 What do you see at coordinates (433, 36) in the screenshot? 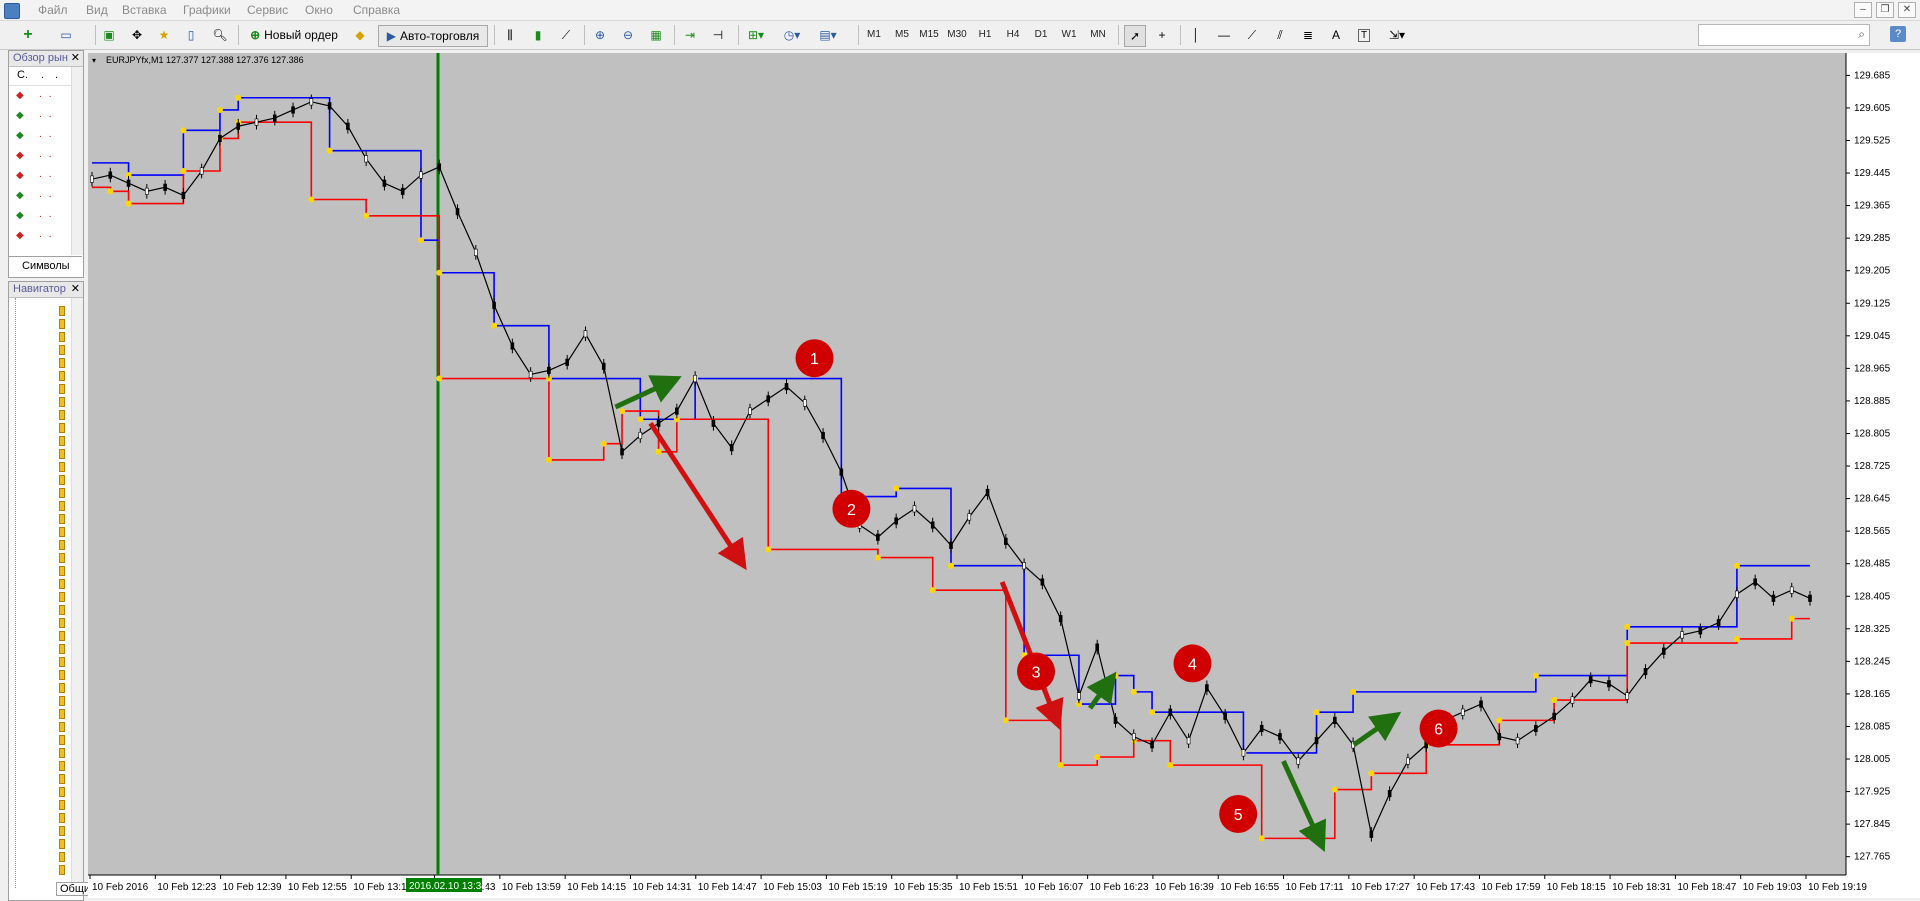
I see `autotrading-button: ▶ Авто-торговля` at bounding box center [433, 36].